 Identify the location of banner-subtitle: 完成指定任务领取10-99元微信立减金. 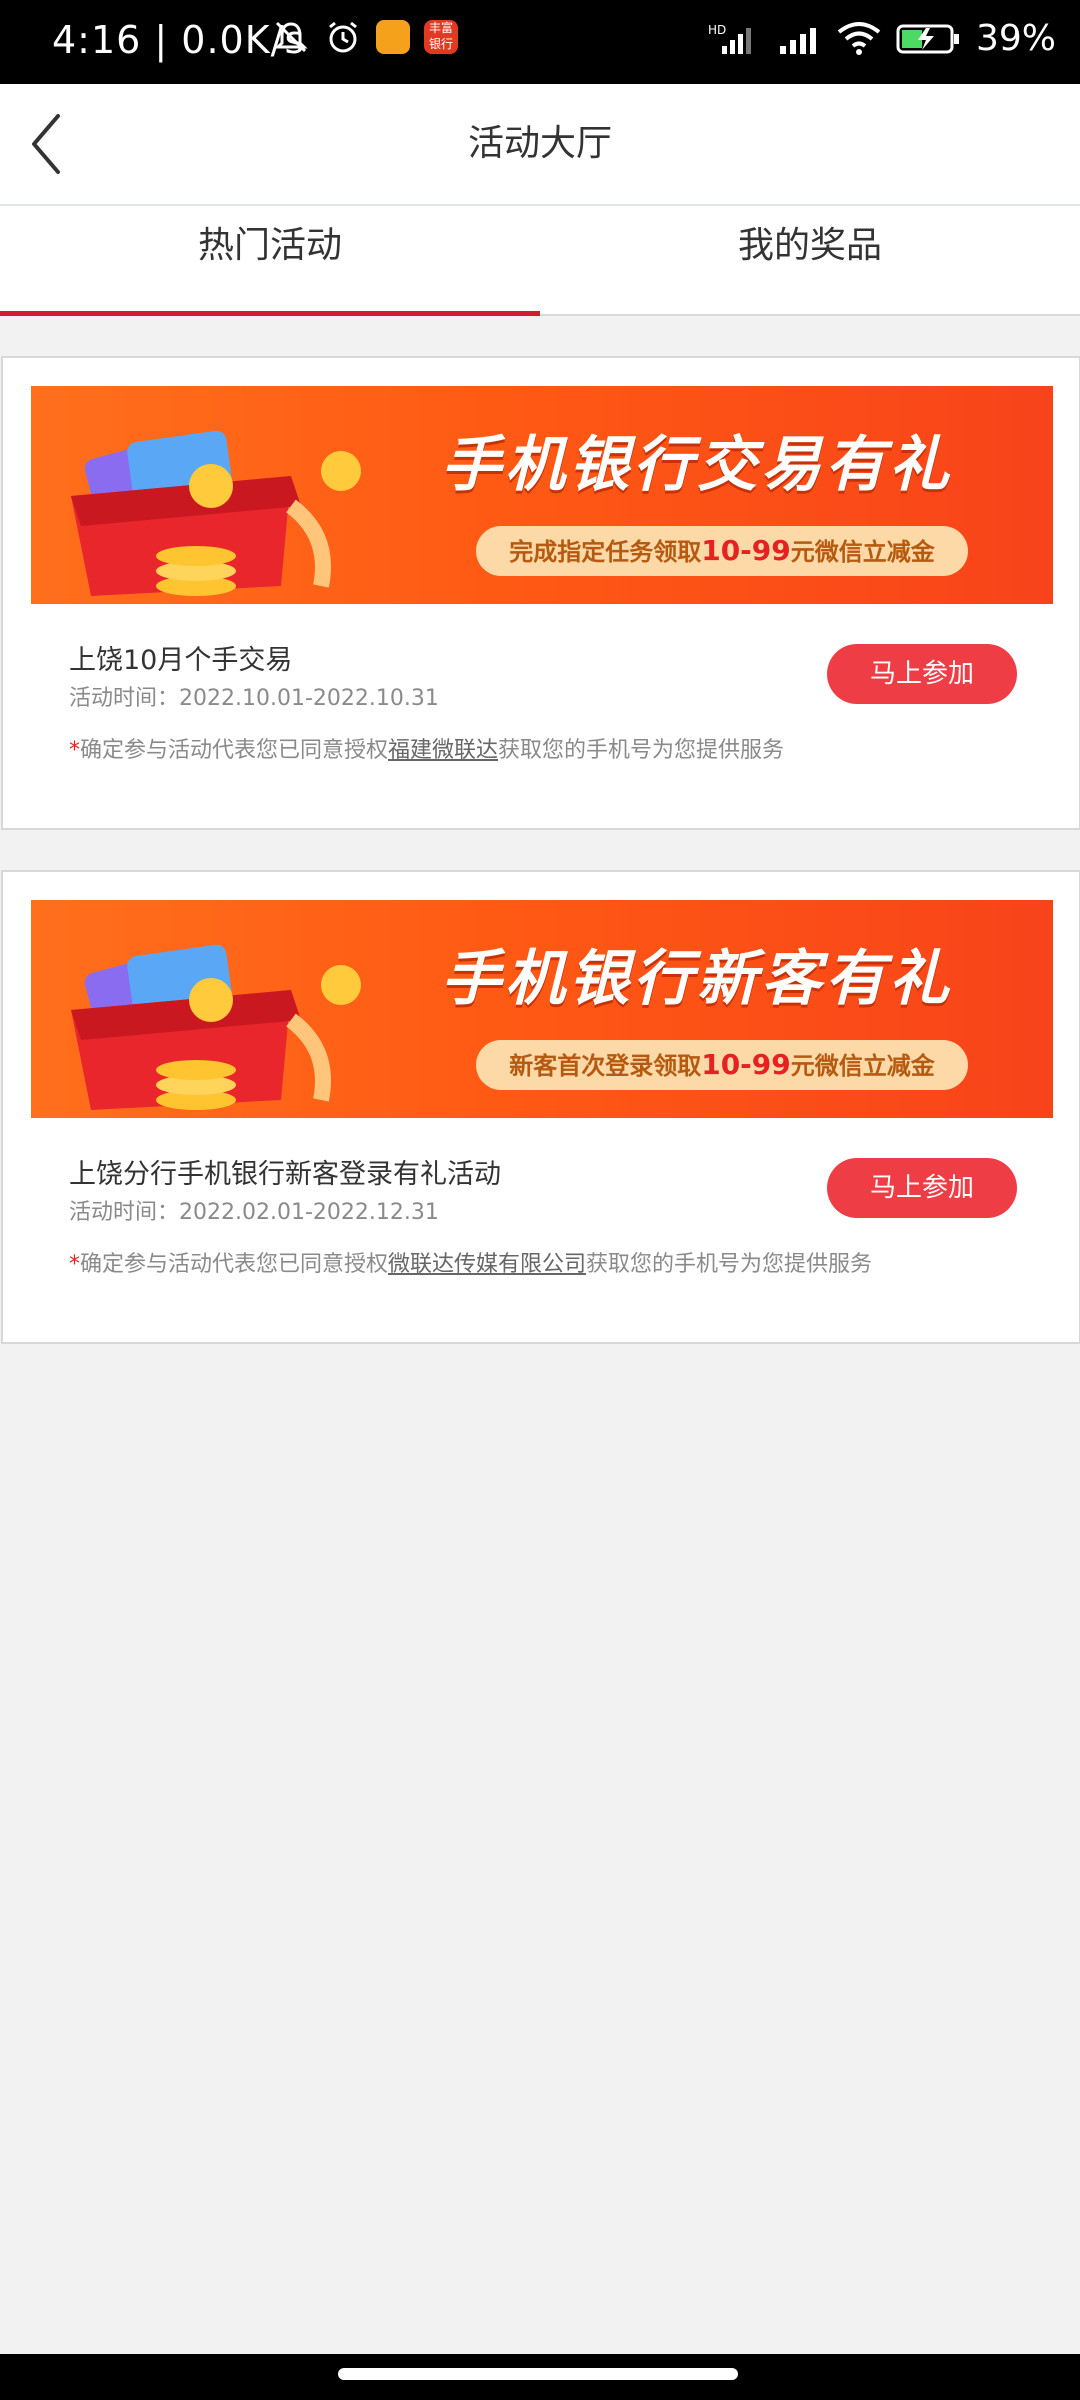
(722, 551).